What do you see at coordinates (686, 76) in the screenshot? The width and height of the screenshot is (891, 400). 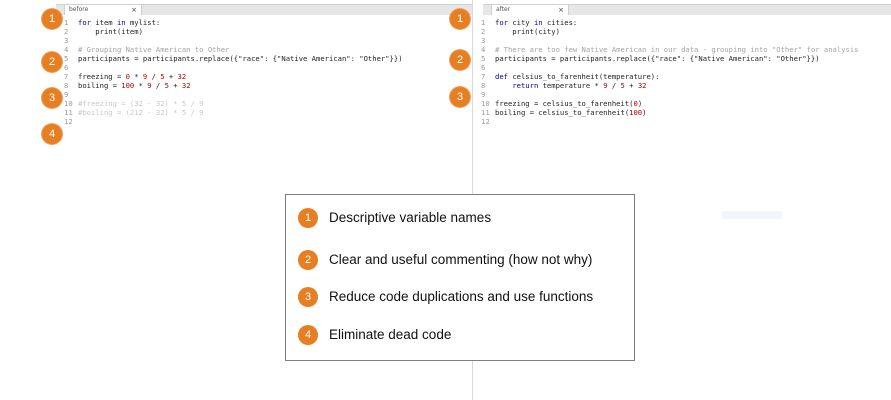 I see `code-line: 7 def celsius_to_farenheit(temperature):` at bounding box center [686, 76].